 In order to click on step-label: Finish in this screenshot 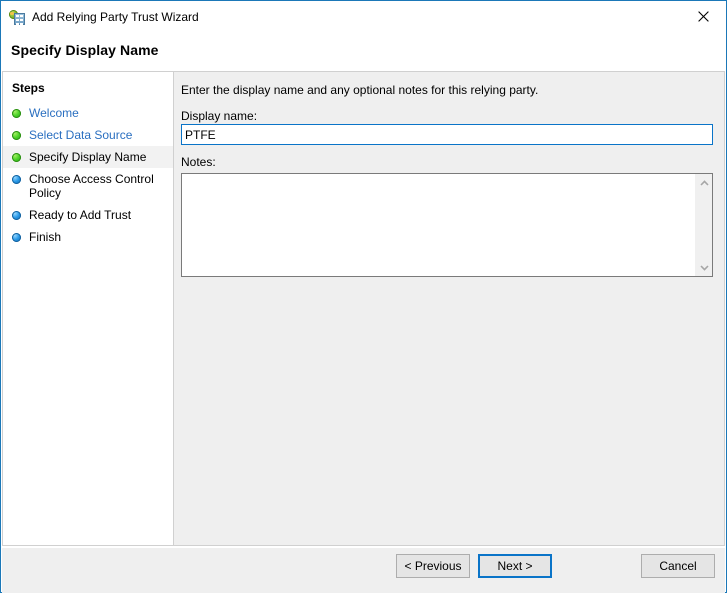, I will do `click(45, 237)`.